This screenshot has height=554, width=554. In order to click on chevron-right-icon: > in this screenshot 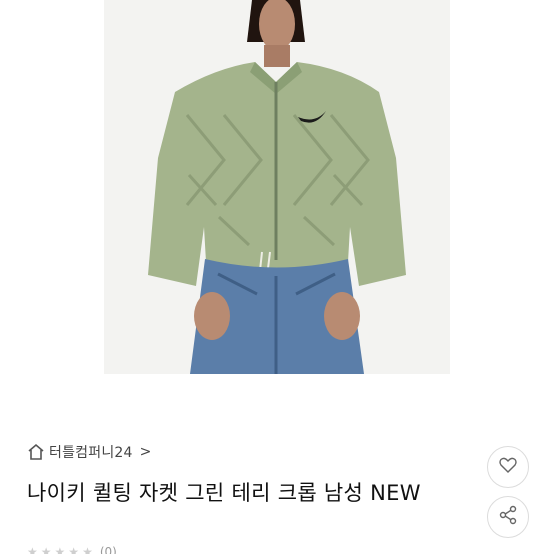, I will do `click(145, 452)`.